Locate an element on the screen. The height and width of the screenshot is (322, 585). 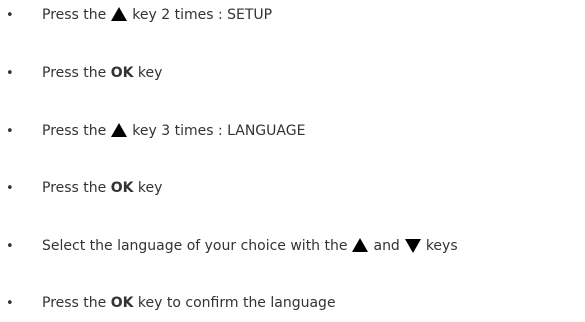
step-3-text-end: key 3 times : LANGUAGE is located at coordinates (219, 131).